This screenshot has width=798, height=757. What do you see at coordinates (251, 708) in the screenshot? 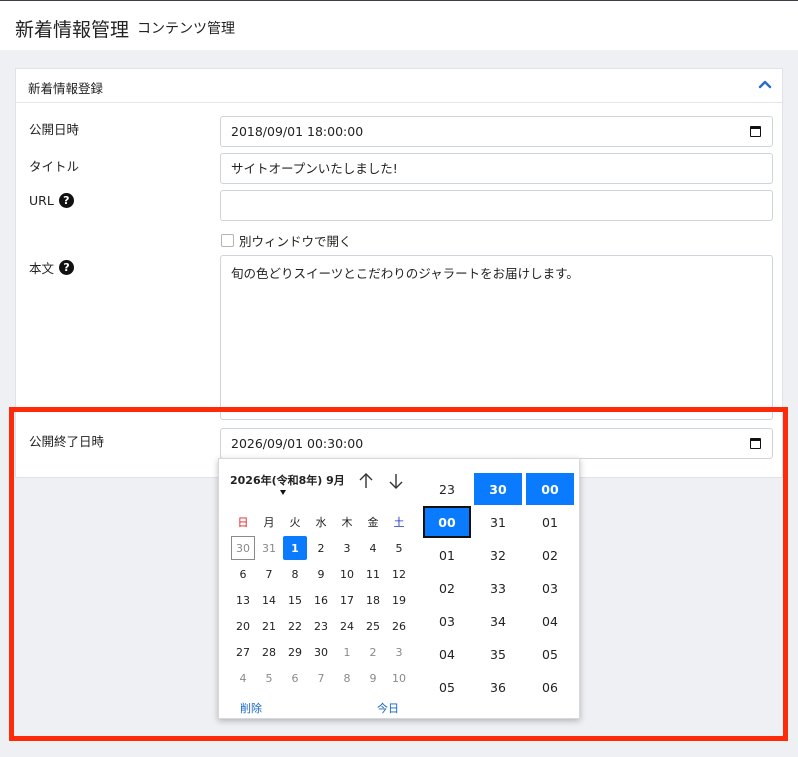
I see `clear-button: 削除` at bounding box center [251, 708].